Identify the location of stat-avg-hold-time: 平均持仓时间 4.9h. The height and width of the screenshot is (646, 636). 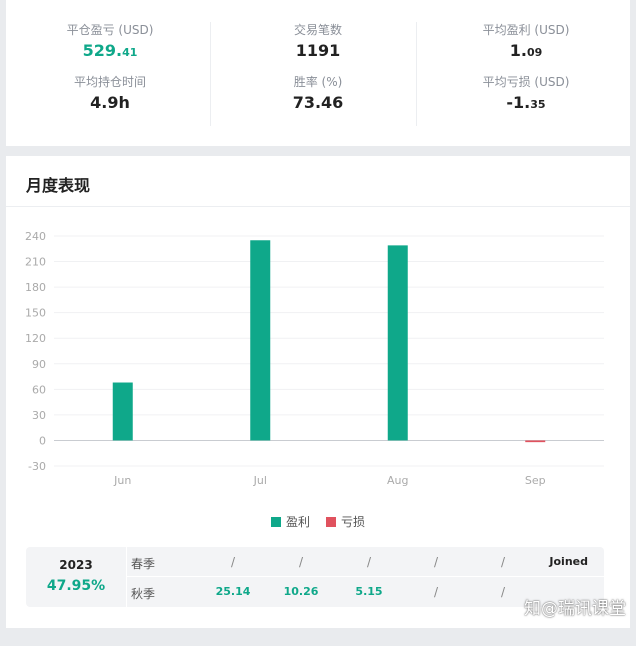
(110, 94).